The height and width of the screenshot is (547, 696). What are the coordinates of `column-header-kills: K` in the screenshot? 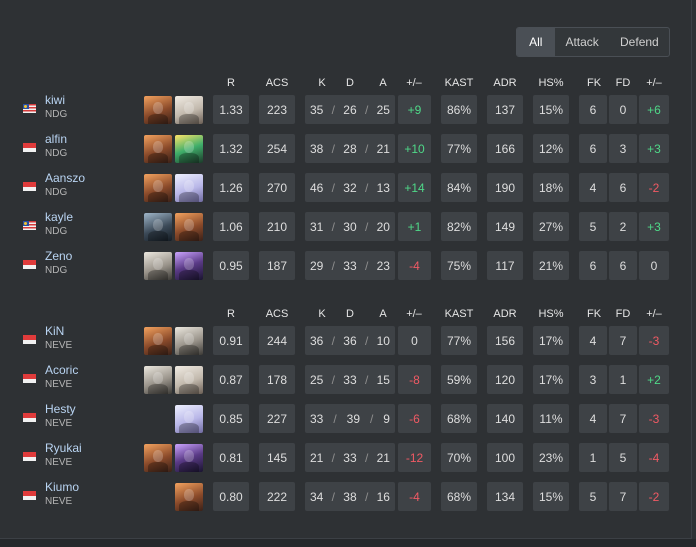 It's located at (322, 83).